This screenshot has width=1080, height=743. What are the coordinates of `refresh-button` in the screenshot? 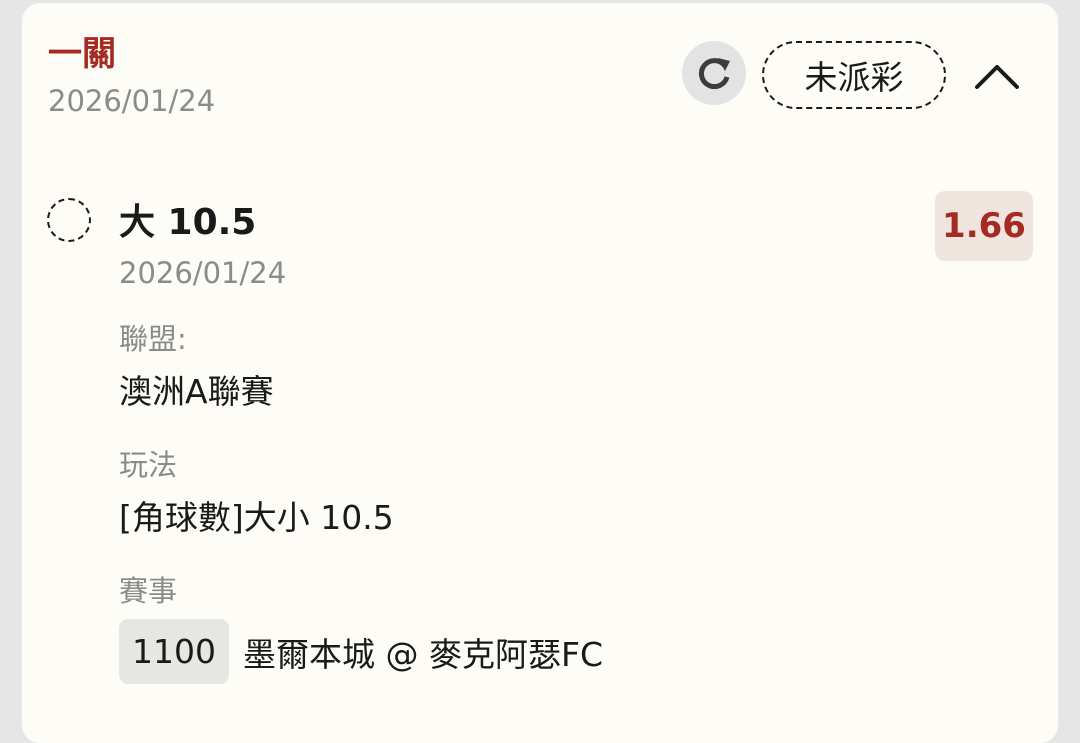 It's located at (714, 73).